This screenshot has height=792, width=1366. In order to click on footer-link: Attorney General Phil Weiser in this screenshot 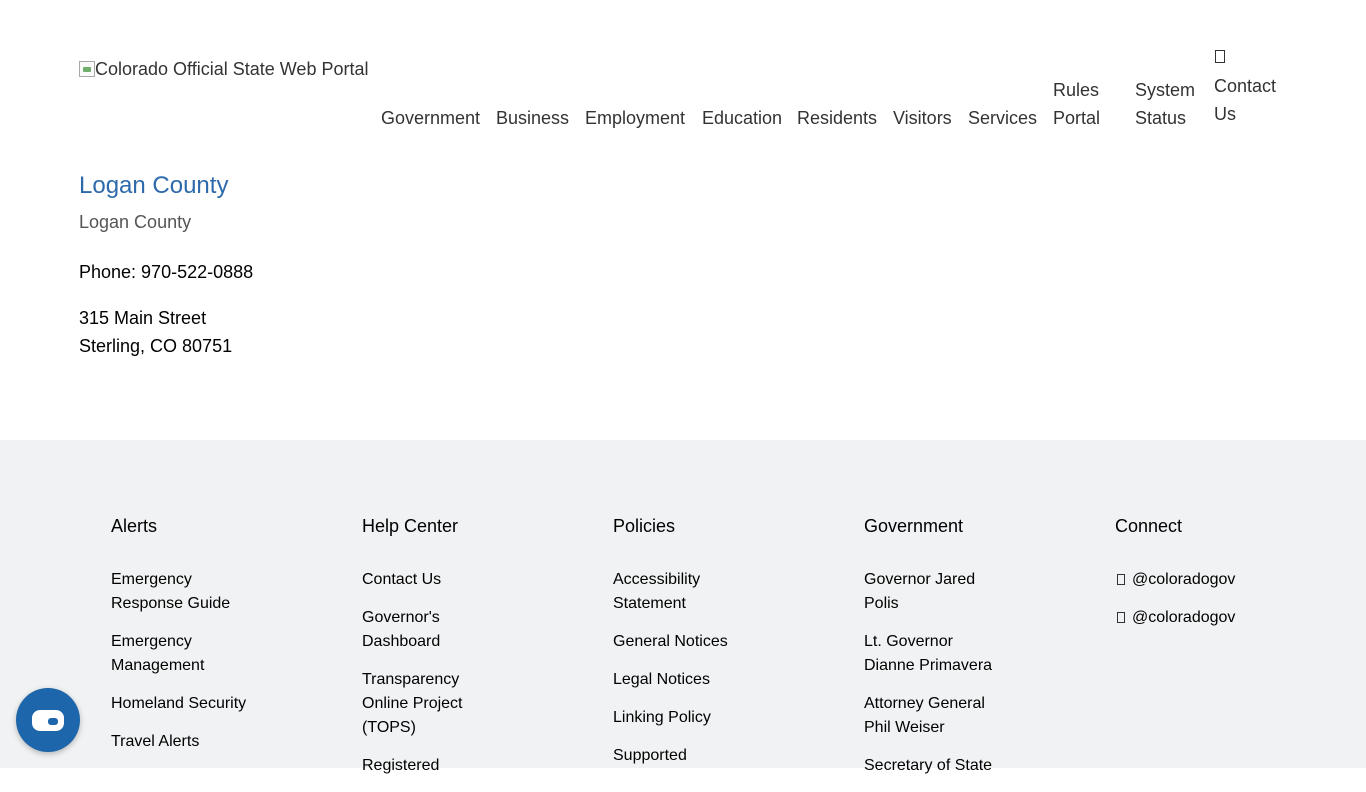, I will do `click(928, 716)`.